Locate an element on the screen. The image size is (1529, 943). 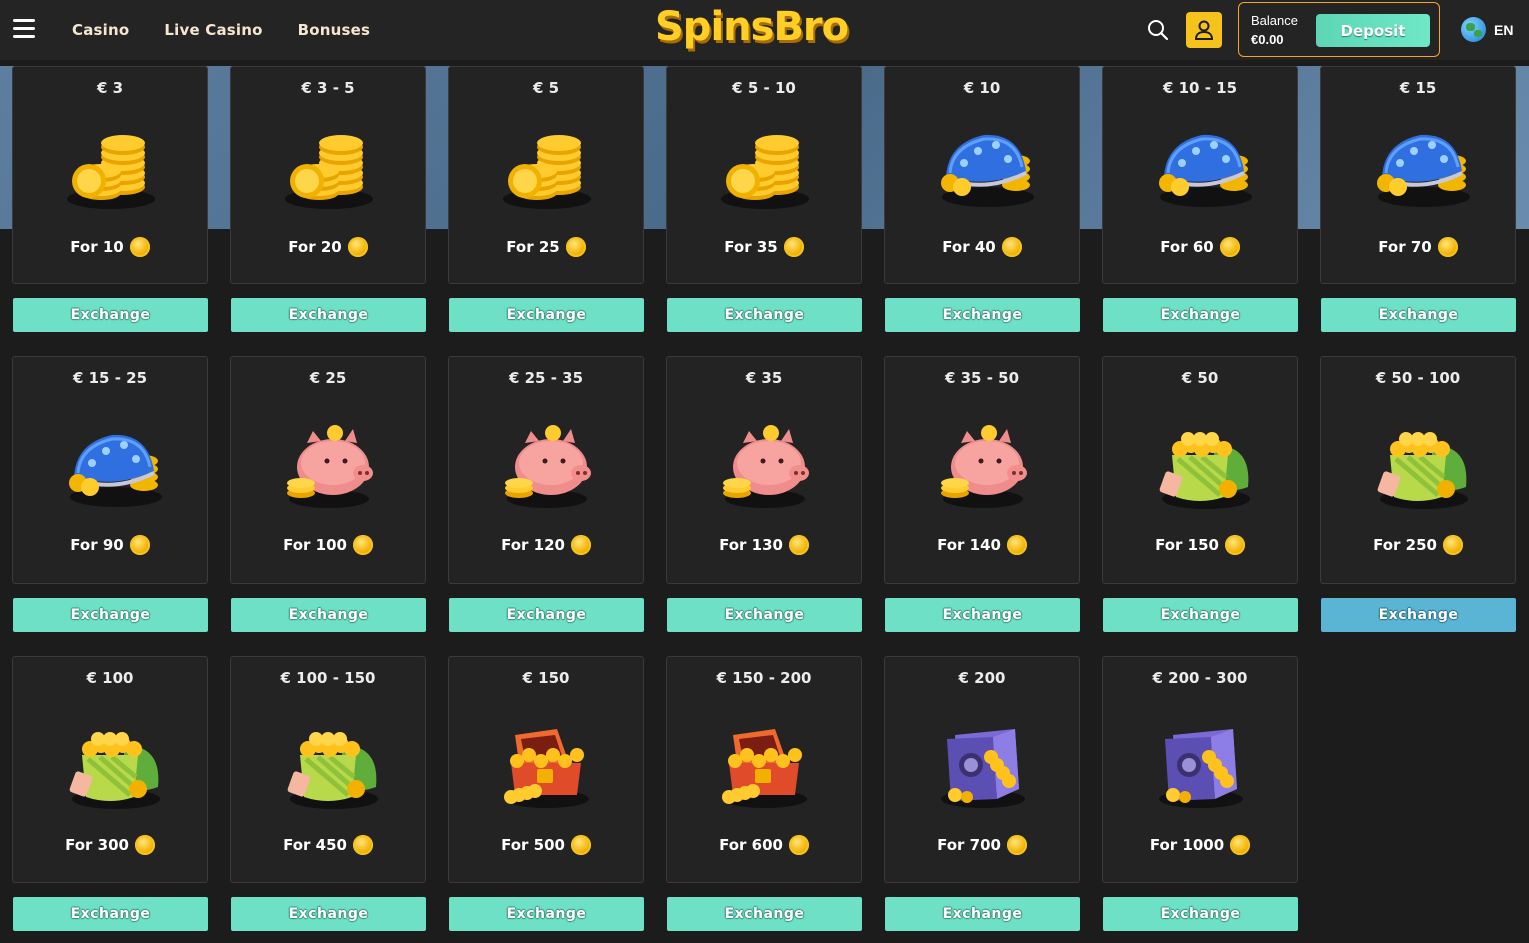
reward-card: € 35 For 130 is located at coordinates (764, 470).